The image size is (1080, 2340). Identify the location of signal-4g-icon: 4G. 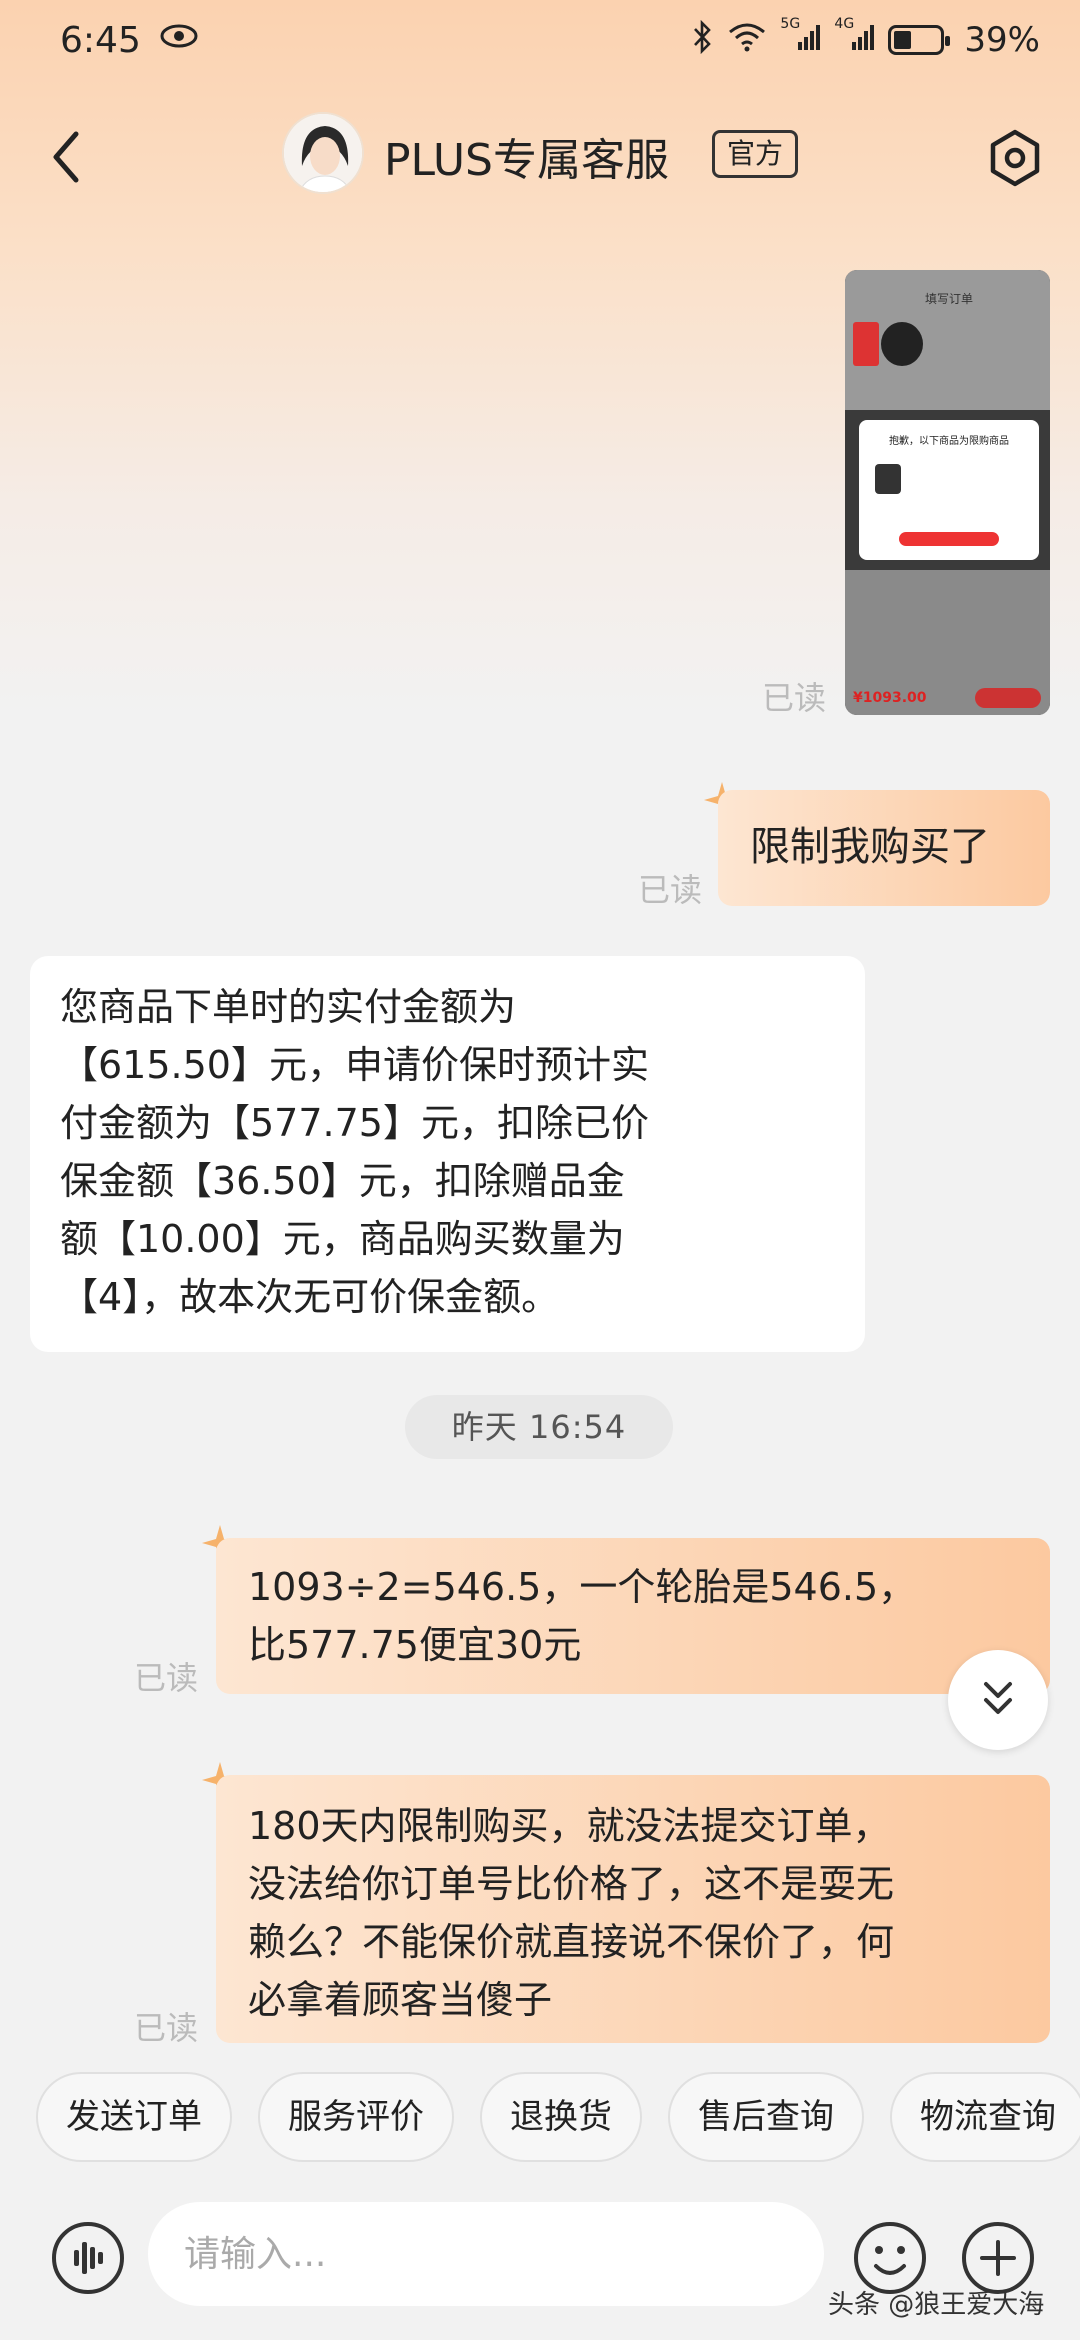
(854, 37).